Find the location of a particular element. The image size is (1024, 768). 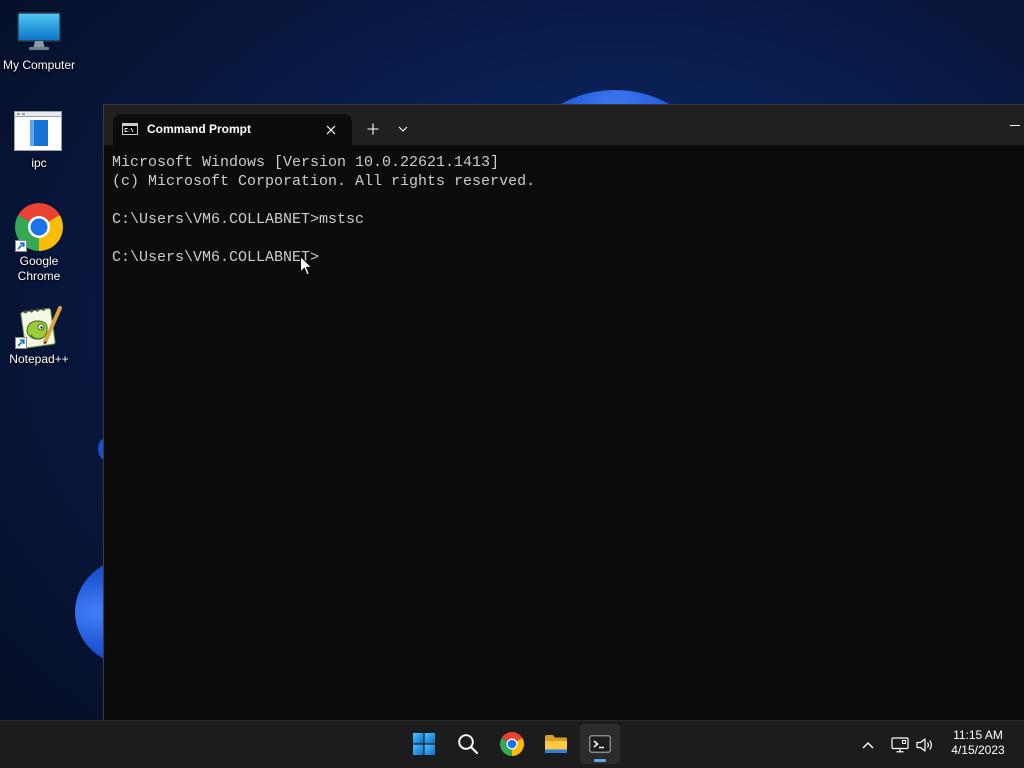

new-tab-button is located at coordinates (373, 129).